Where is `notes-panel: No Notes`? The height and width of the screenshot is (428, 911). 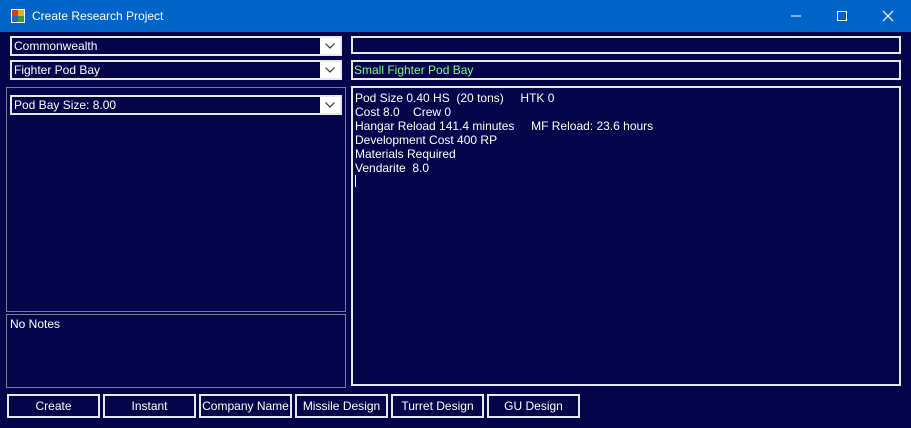 notes-panel: No Notes is located at coordinates (176, 351).